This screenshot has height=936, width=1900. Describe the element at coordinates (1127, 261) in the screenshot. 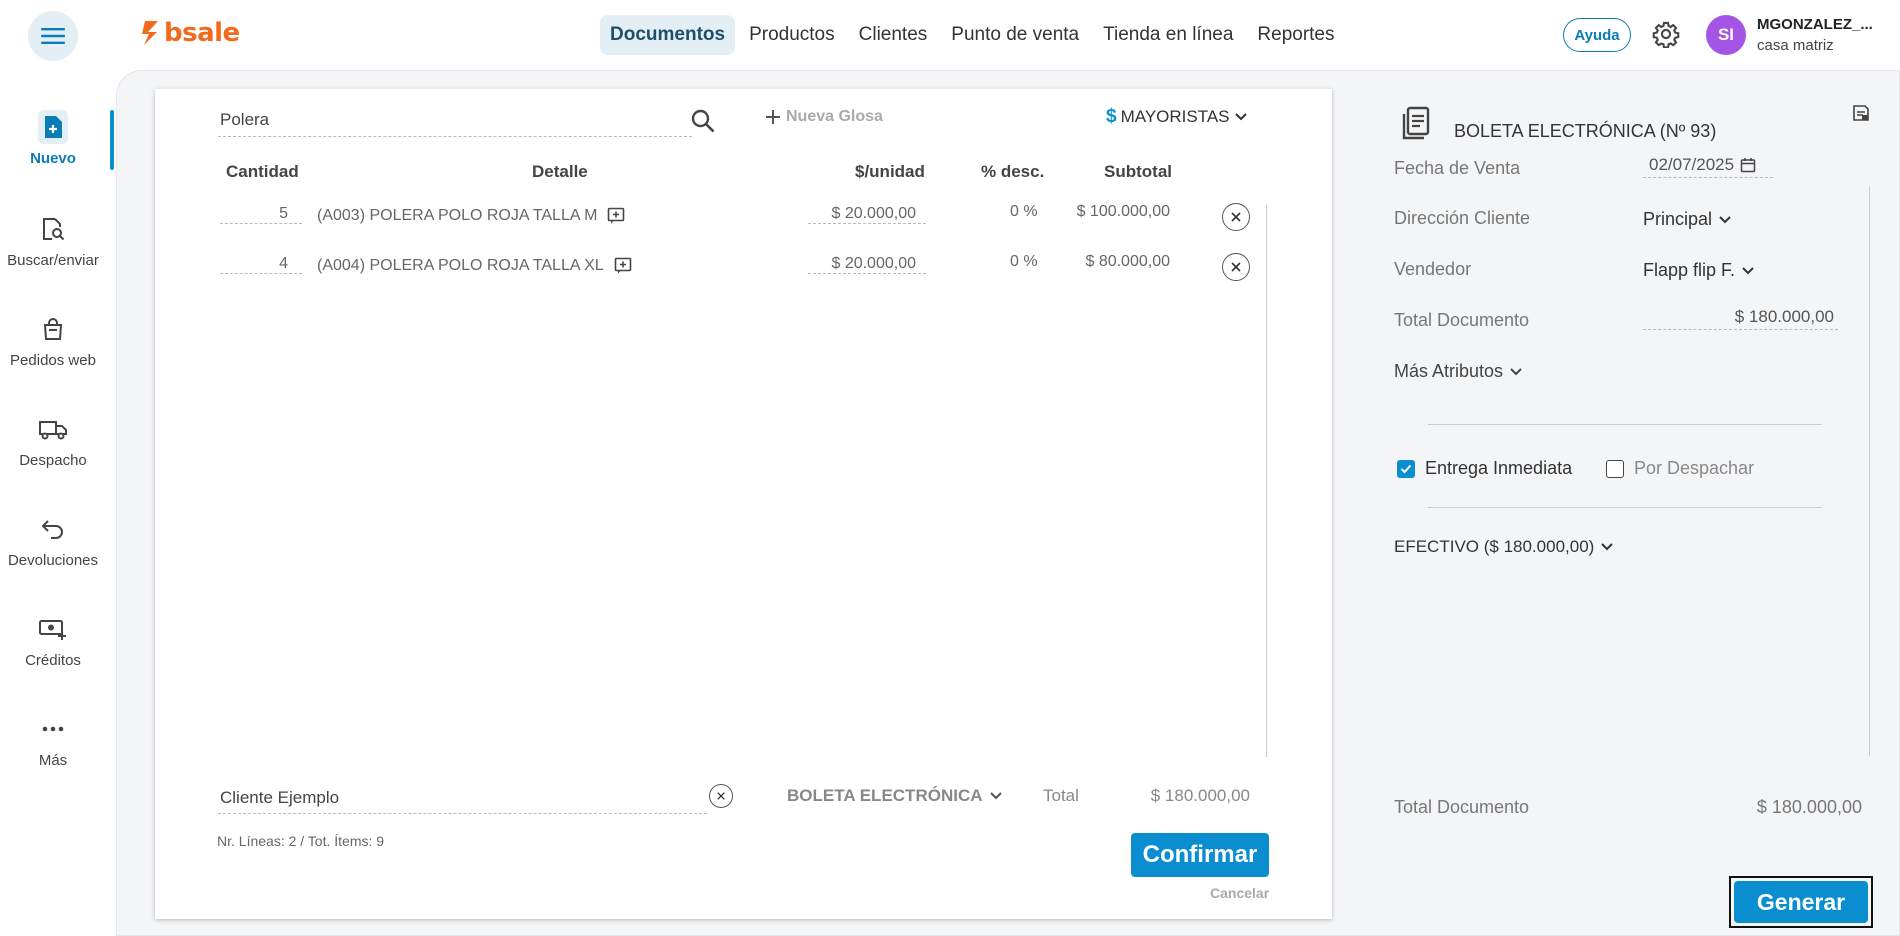

I see `subtotal-value: $ 80.000,00` at that location.